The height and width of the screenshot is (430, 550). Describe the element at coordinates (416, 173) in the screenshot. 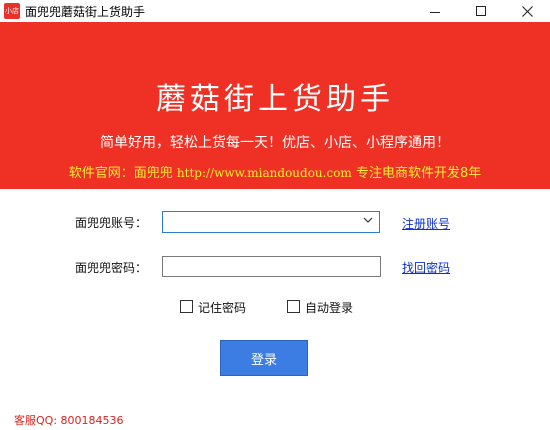

I see `website-suffix: 专注电商软件开发8年` at that location.